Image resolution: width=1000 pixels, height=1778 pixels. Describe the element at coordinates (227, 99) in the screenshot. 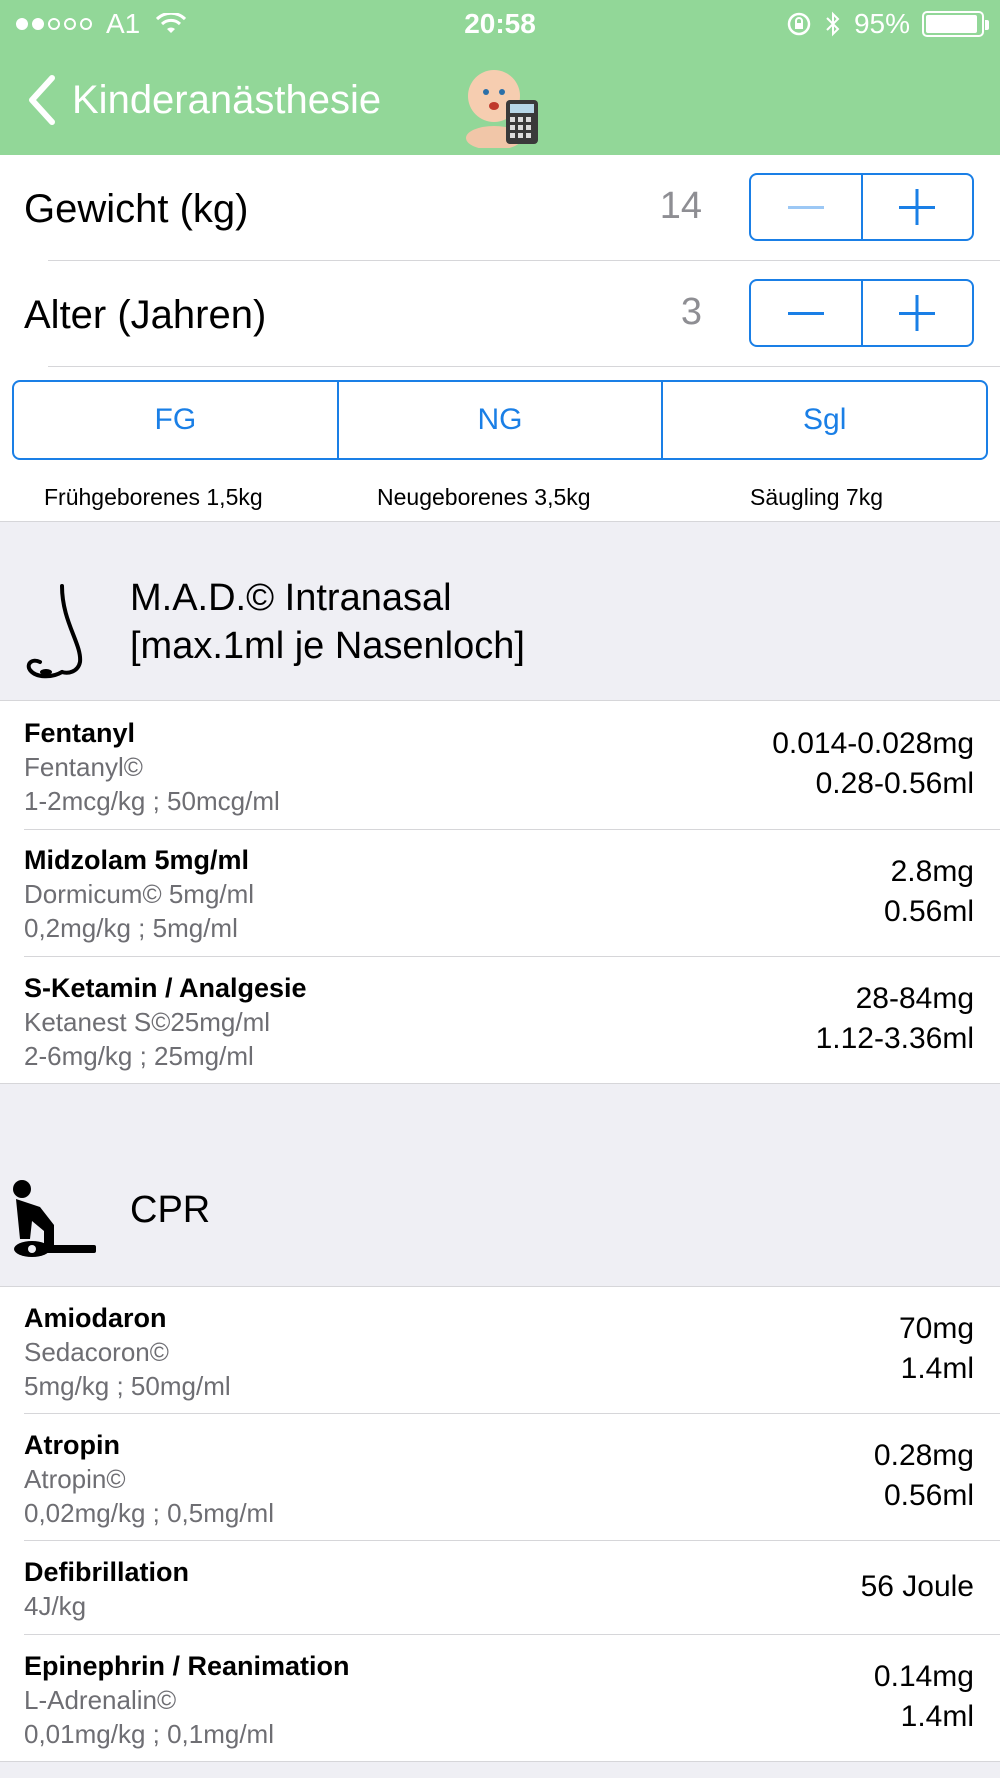

I see `back-button-label: Kinderanästhesie` at that location.